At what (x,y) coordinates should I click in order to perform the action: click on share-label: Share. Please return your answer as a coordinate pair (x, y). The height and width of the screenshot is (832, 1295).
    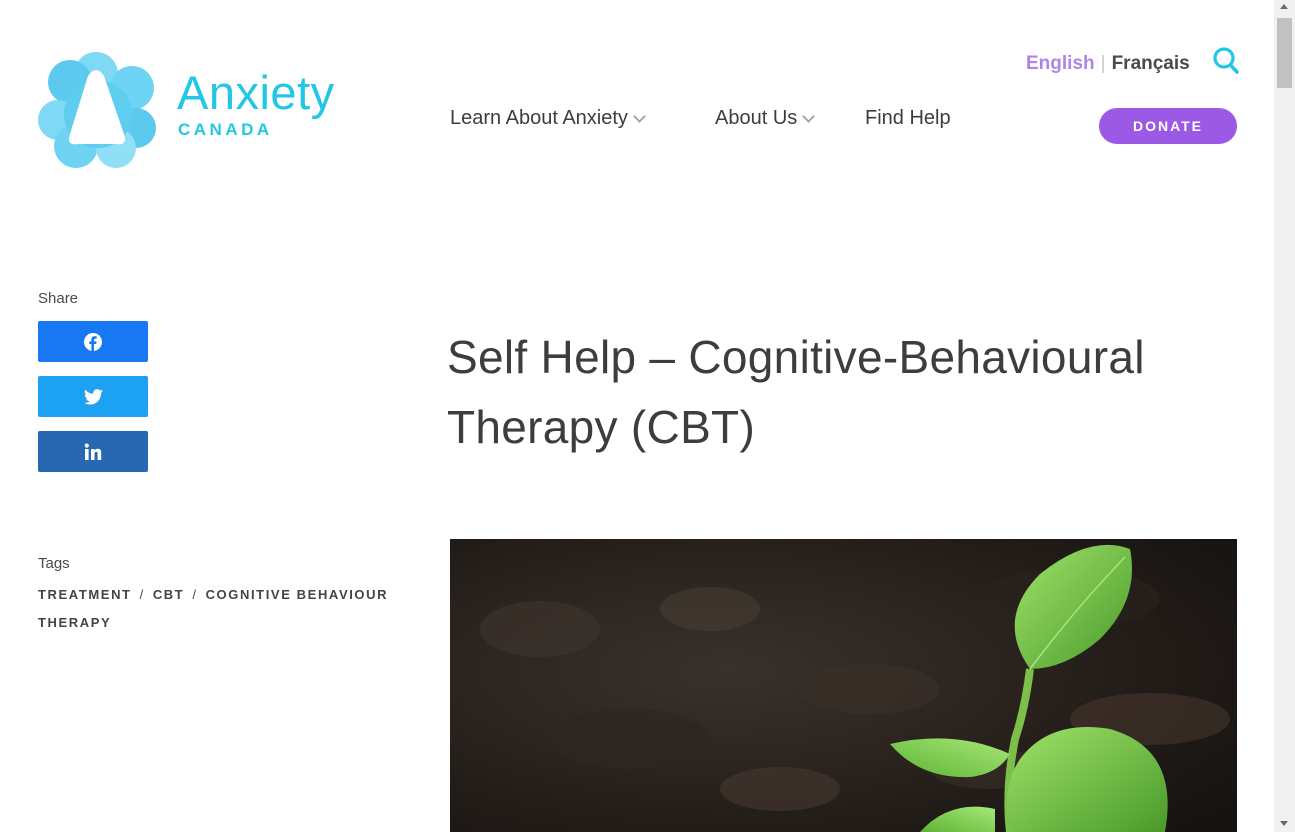
    Looking at the image, I should click on (58, 298).